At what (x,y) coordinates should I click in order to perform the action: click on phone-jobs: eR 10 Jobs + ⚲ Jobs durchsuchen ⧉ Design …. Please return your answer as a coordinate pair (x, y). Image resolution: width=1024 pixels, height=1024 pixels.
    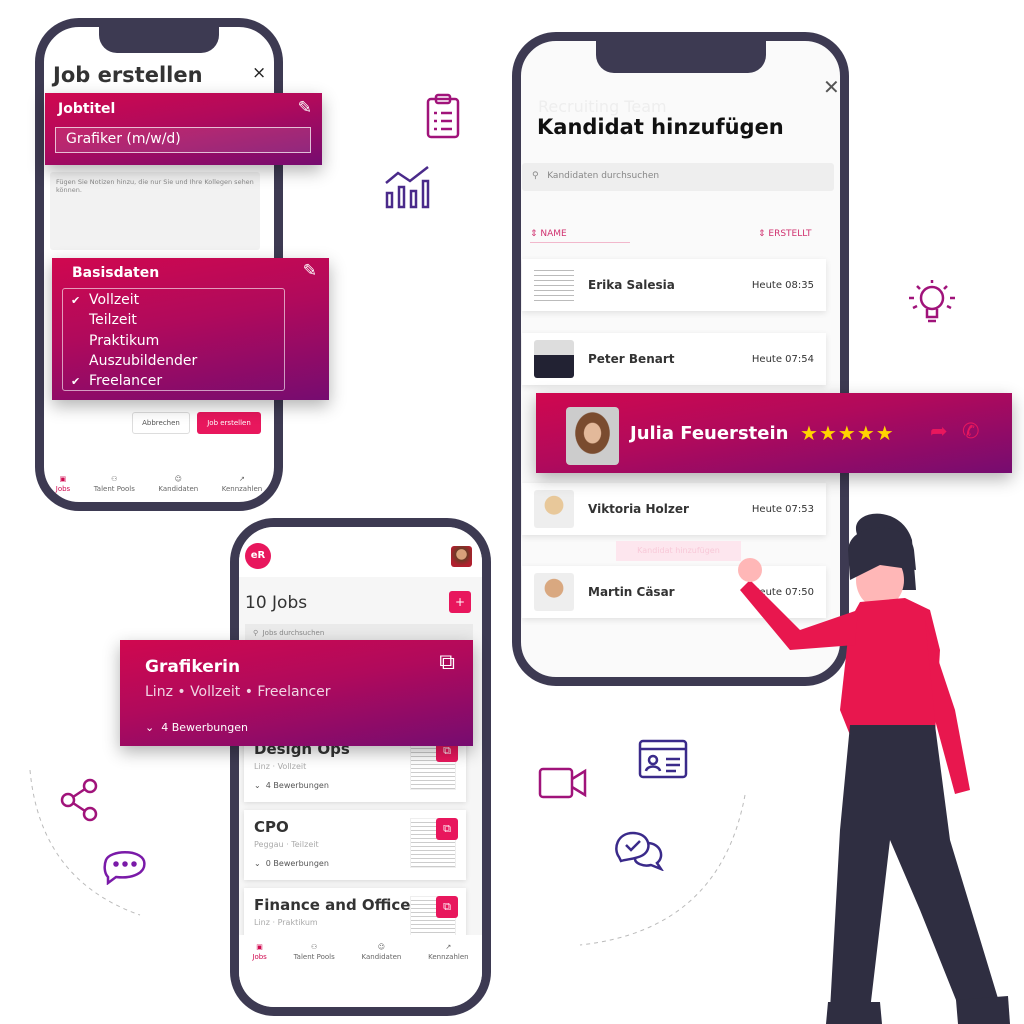
    Looking at the image, I should click on (360, 767).